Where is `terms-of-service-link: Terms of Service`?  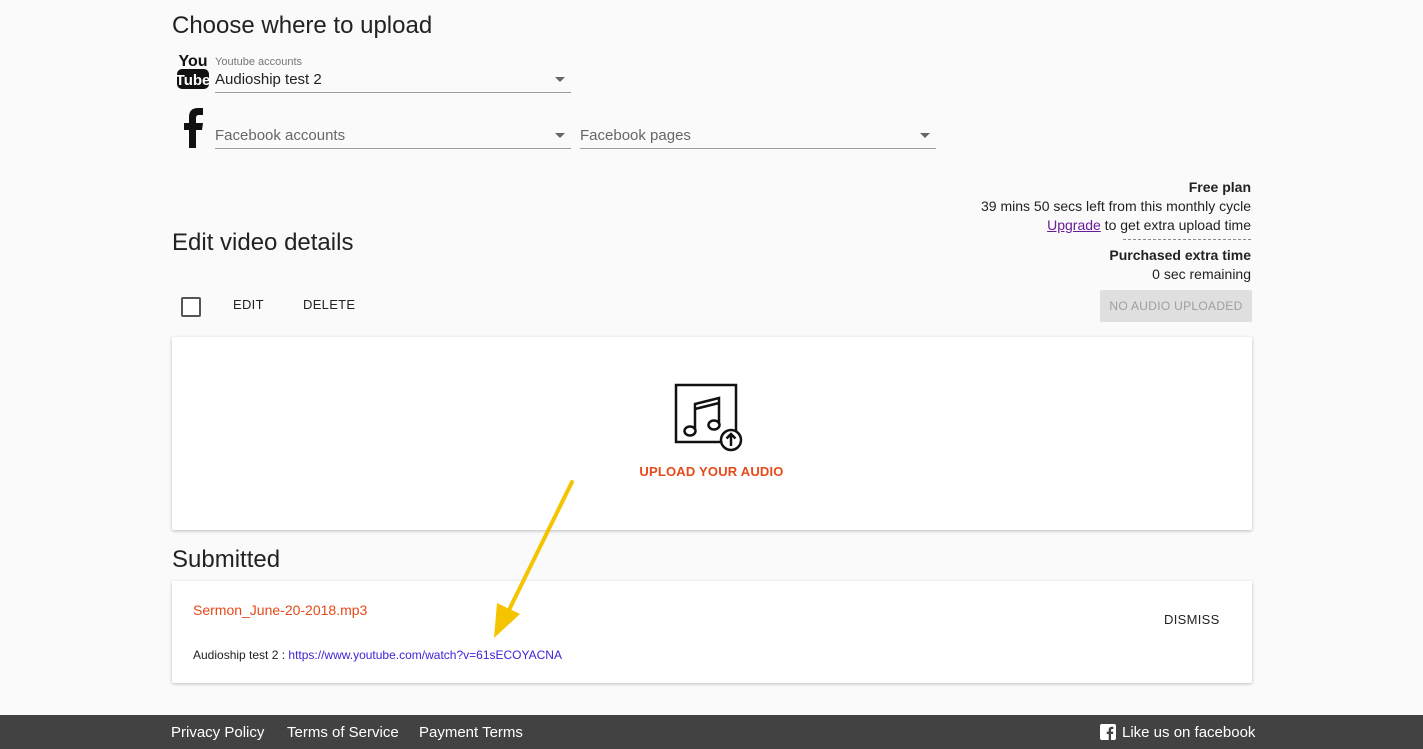 terms-of-service-link: Terms of Service is located at coordinates (343, 732).